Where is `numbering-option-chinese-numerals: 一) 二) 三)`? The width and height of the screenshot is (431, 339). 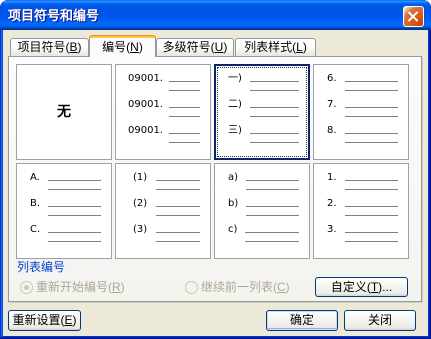
numbering-option-chinese-numerals: 一) 二) 三) is located at coordinates (262, 112).